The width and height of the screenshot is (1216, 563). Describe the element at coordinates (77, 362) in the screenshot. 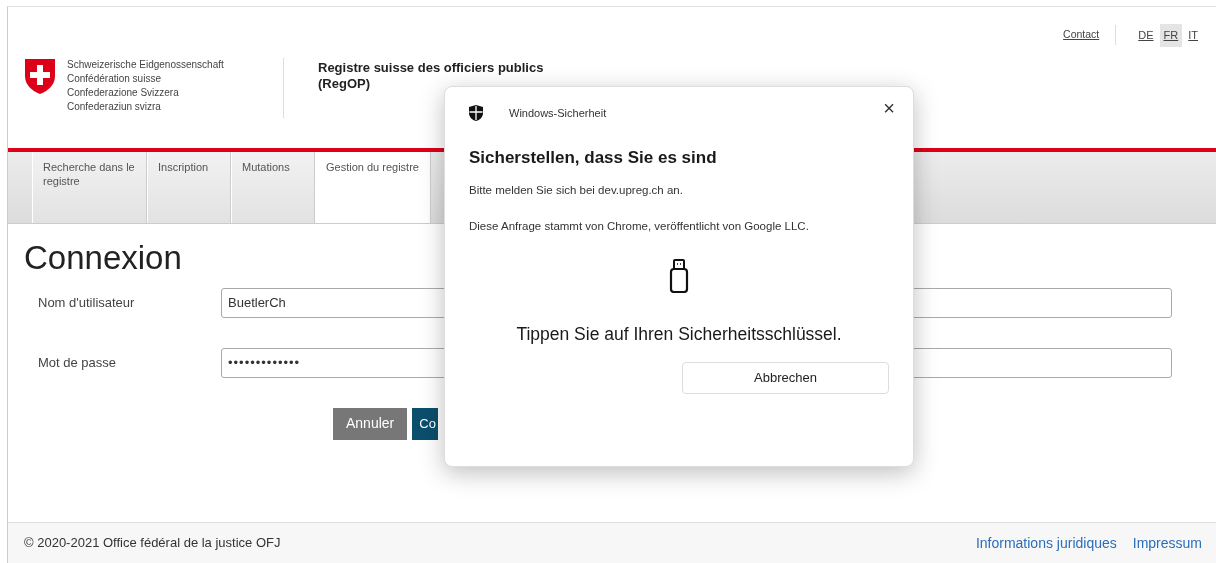

I see `field-label: Mot de passe` at that location.